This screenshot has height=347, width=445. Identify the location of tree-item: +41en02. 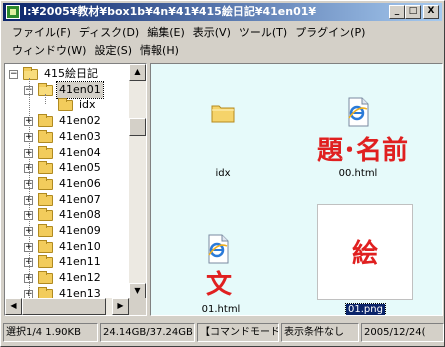
(67, 121).